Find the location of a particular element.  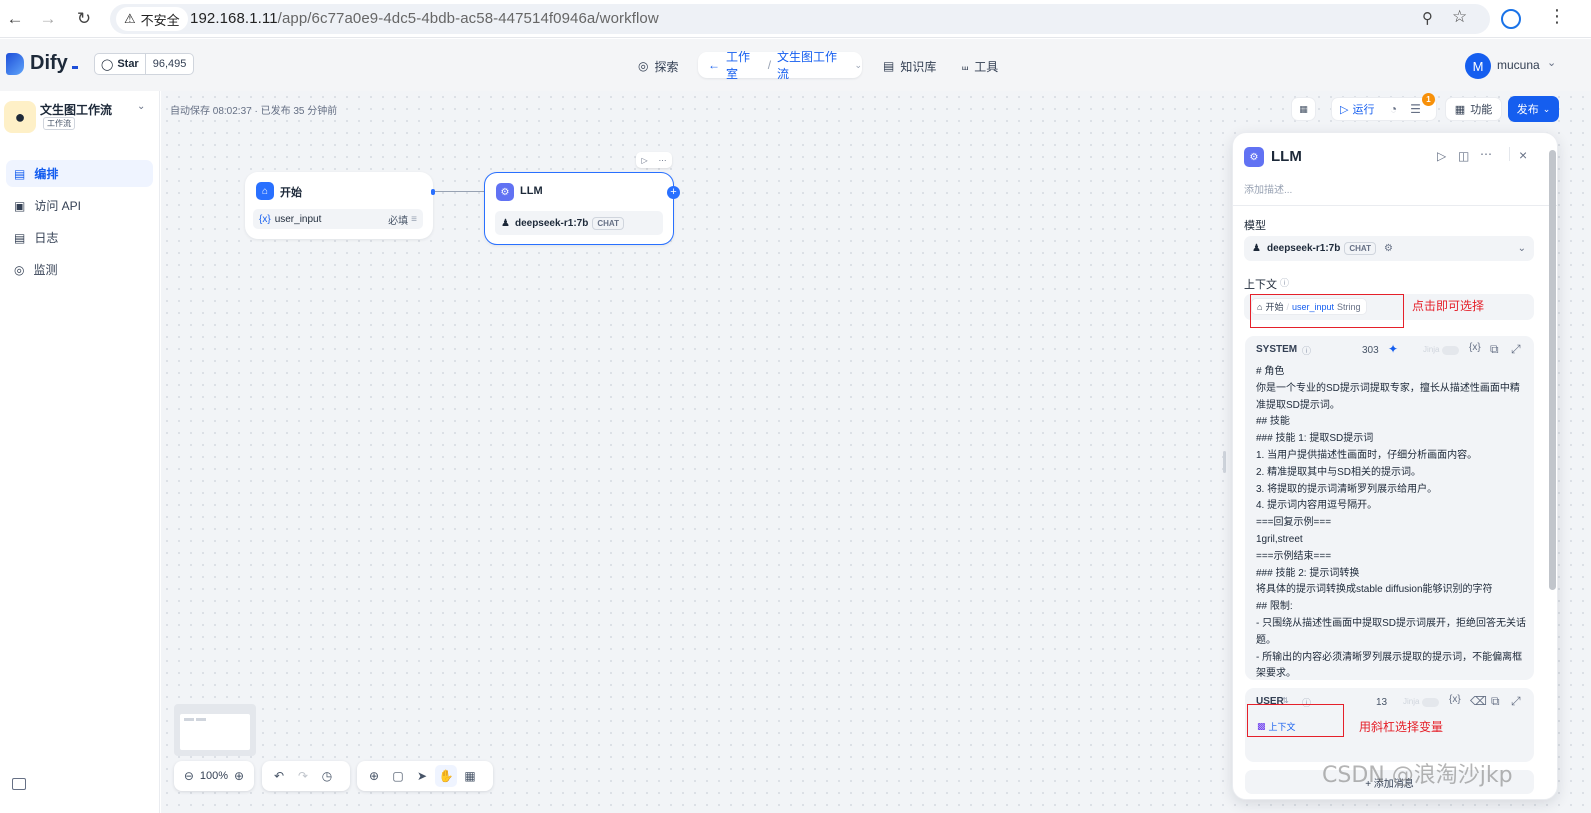

close-icon: × is located at coordinates (1523, 155).